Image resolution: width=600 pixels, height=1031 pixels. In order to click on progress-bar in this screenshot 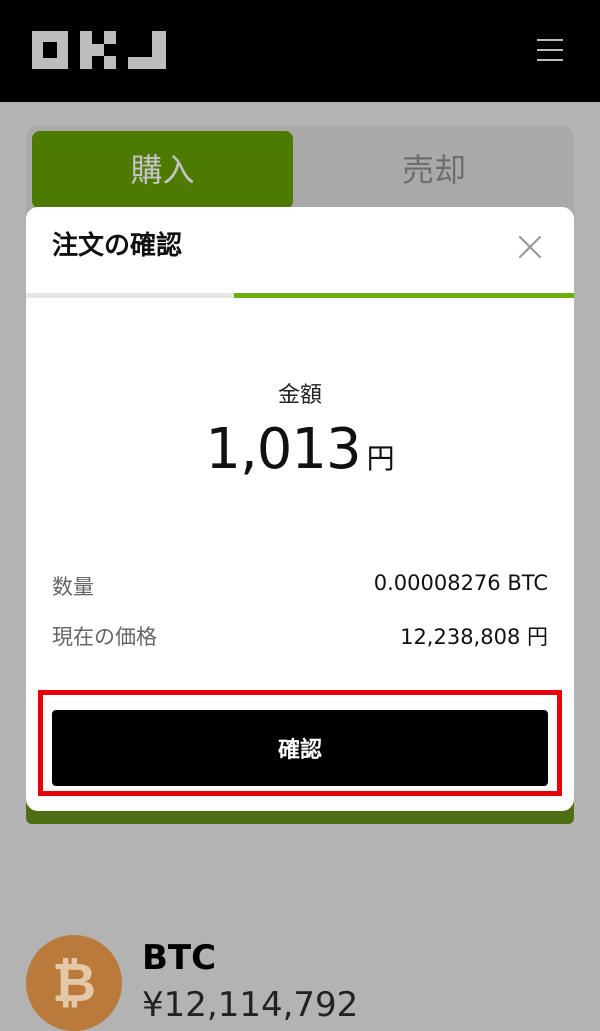, I will do `click(300, 295)`.